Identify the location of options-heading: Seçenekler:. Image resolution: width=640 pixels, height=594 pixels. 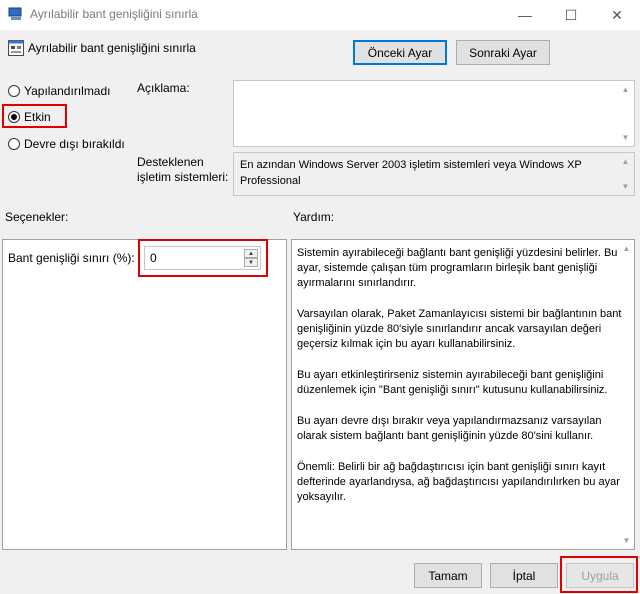
(37, 217).